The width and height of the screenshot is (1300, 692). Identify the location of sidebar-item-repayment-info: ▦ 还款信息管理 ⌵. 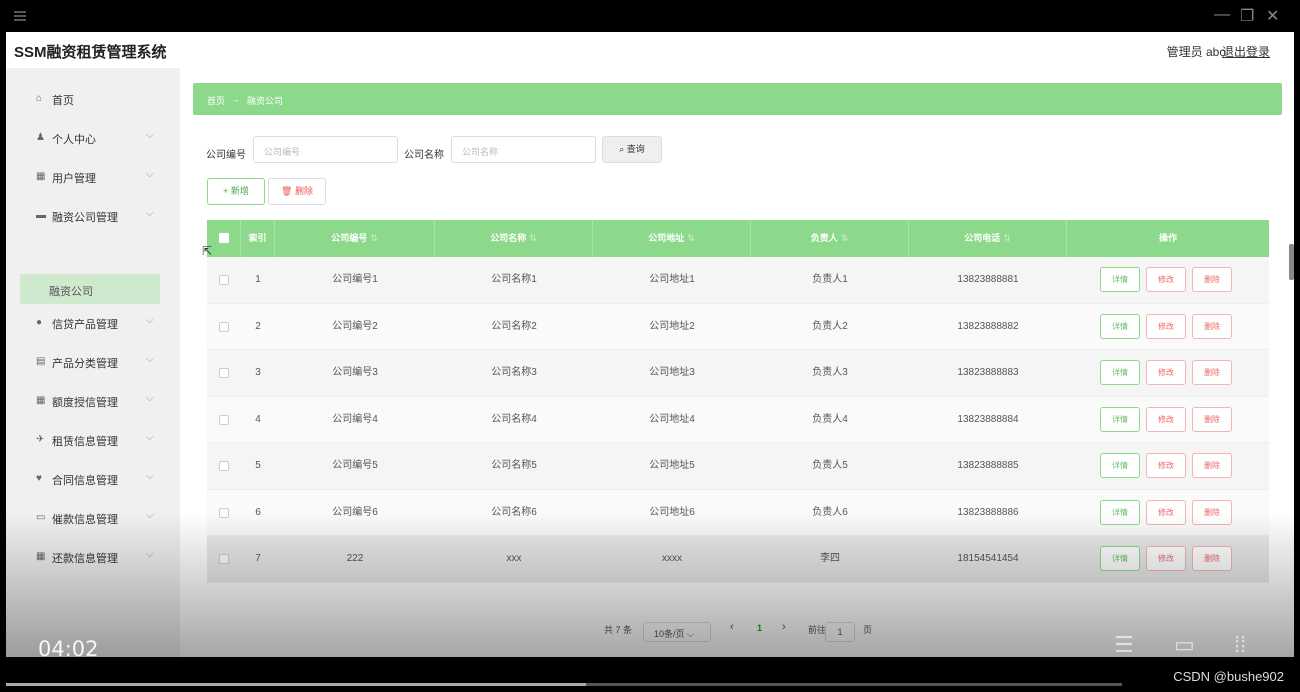
(93, 557).